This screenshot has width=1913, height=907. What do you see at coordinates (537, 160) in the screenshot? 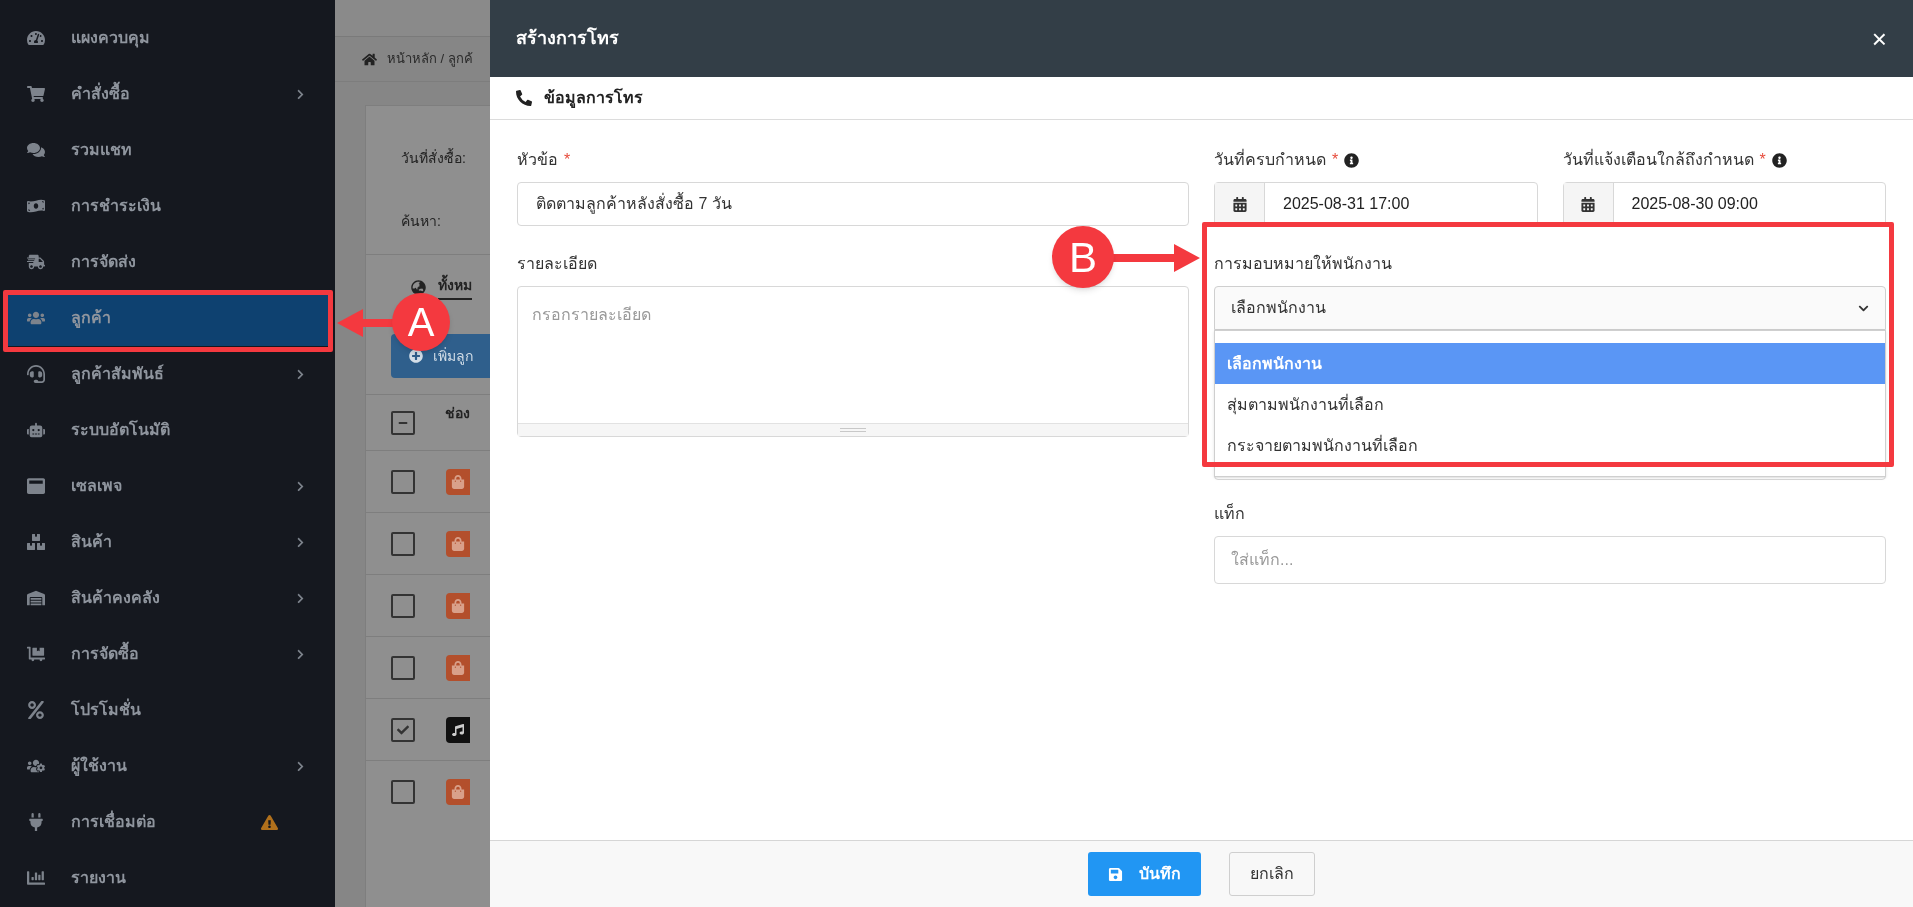
I see `field-label: หัวข้อ` at bounding box center [537, 160].